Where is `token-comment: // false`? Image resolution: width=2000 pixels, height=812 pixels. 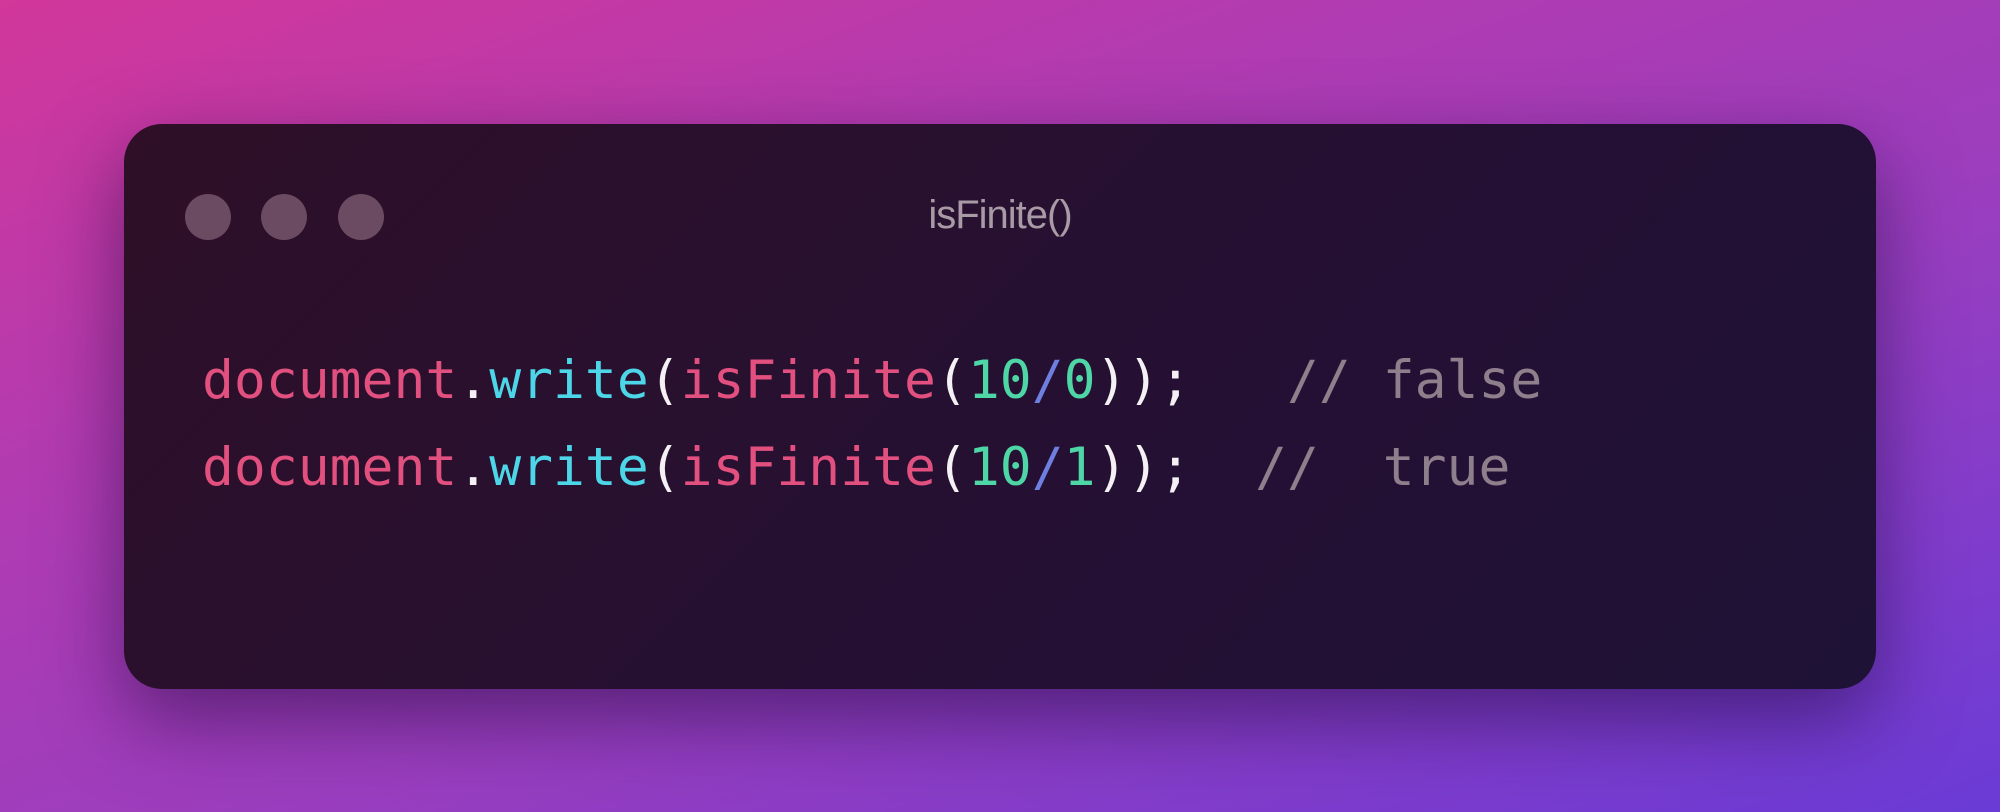 token-comment: // false is located at coordinates (1367, 380).